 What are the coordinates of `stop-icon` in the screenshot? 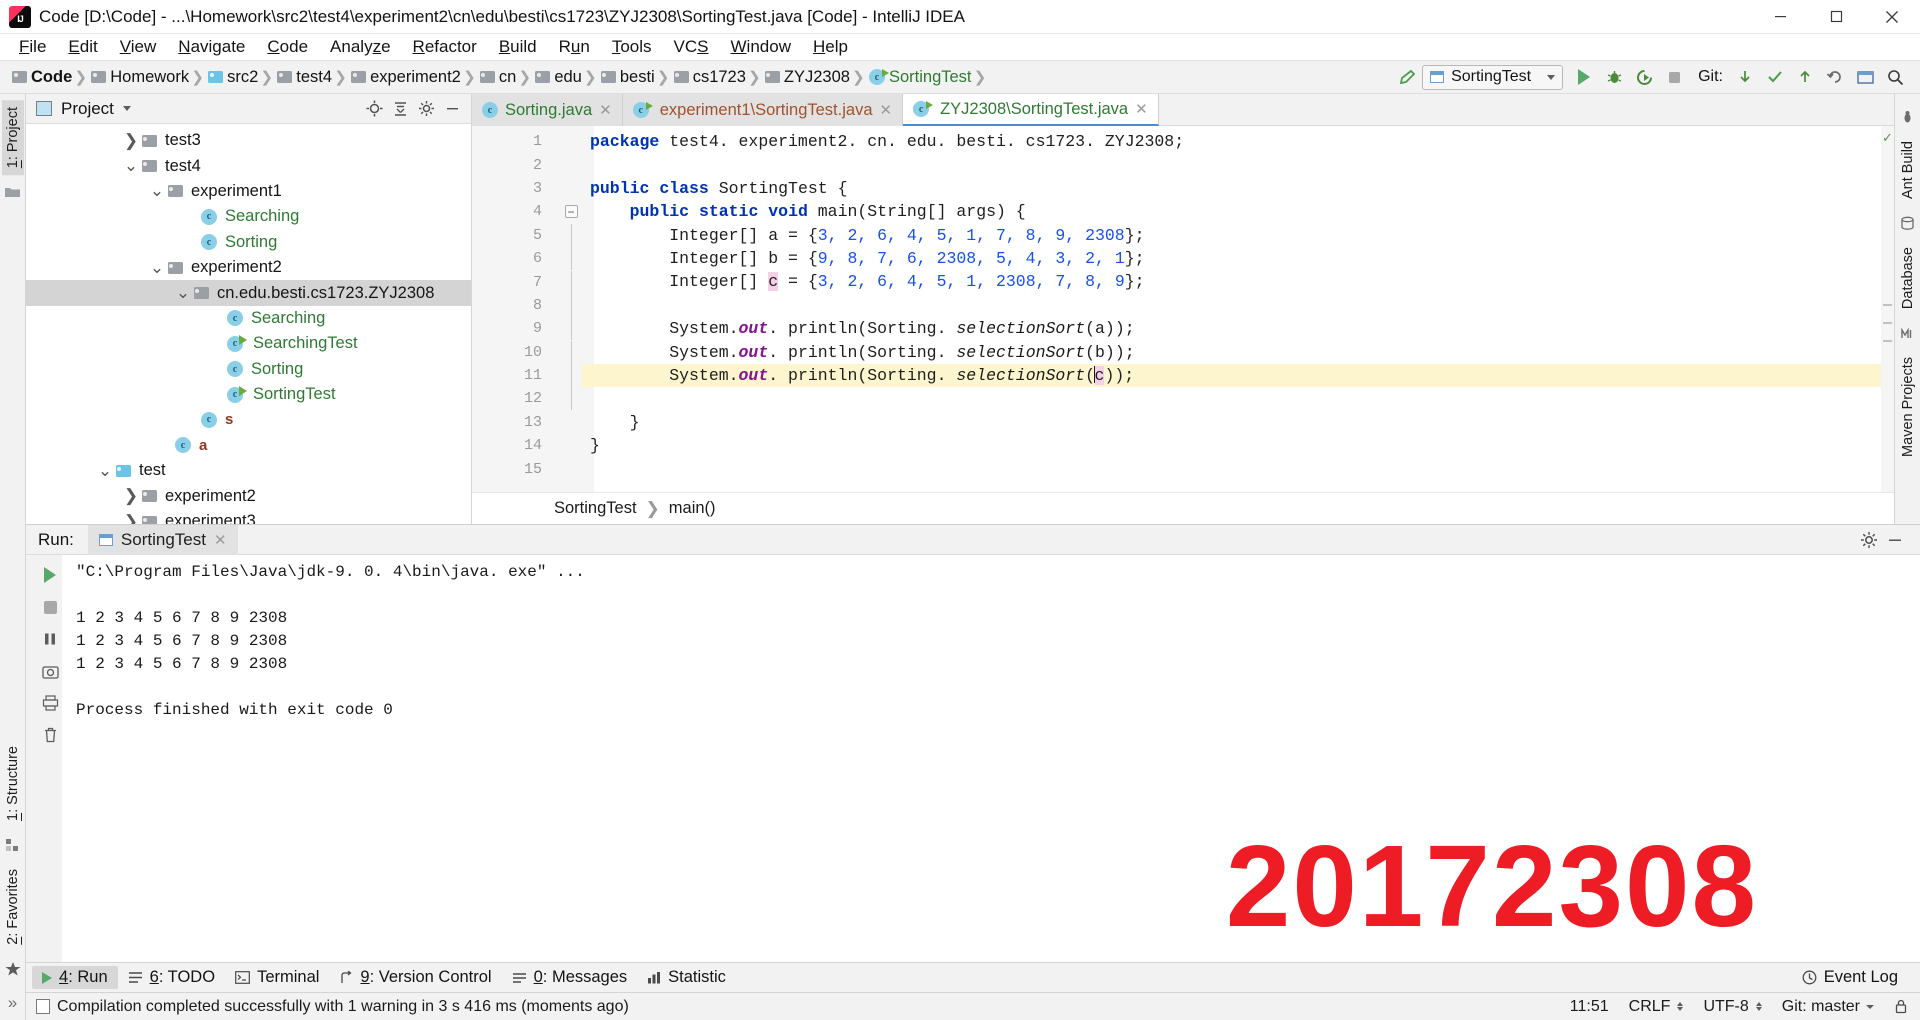 It's located at (1674, 77).